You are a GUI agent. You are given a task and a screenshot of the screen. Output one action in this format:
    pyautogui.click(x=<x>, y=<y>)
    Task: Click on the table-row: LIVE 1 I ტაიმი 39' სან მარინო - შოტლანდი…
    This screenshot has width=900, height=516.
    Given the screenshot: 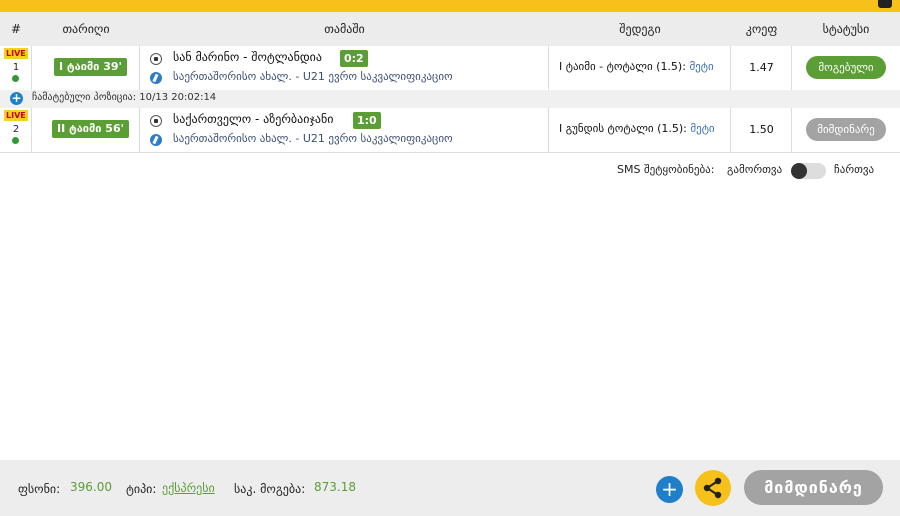 What is the action you would take?
    pyautogui.click(x=450, y=68)
    